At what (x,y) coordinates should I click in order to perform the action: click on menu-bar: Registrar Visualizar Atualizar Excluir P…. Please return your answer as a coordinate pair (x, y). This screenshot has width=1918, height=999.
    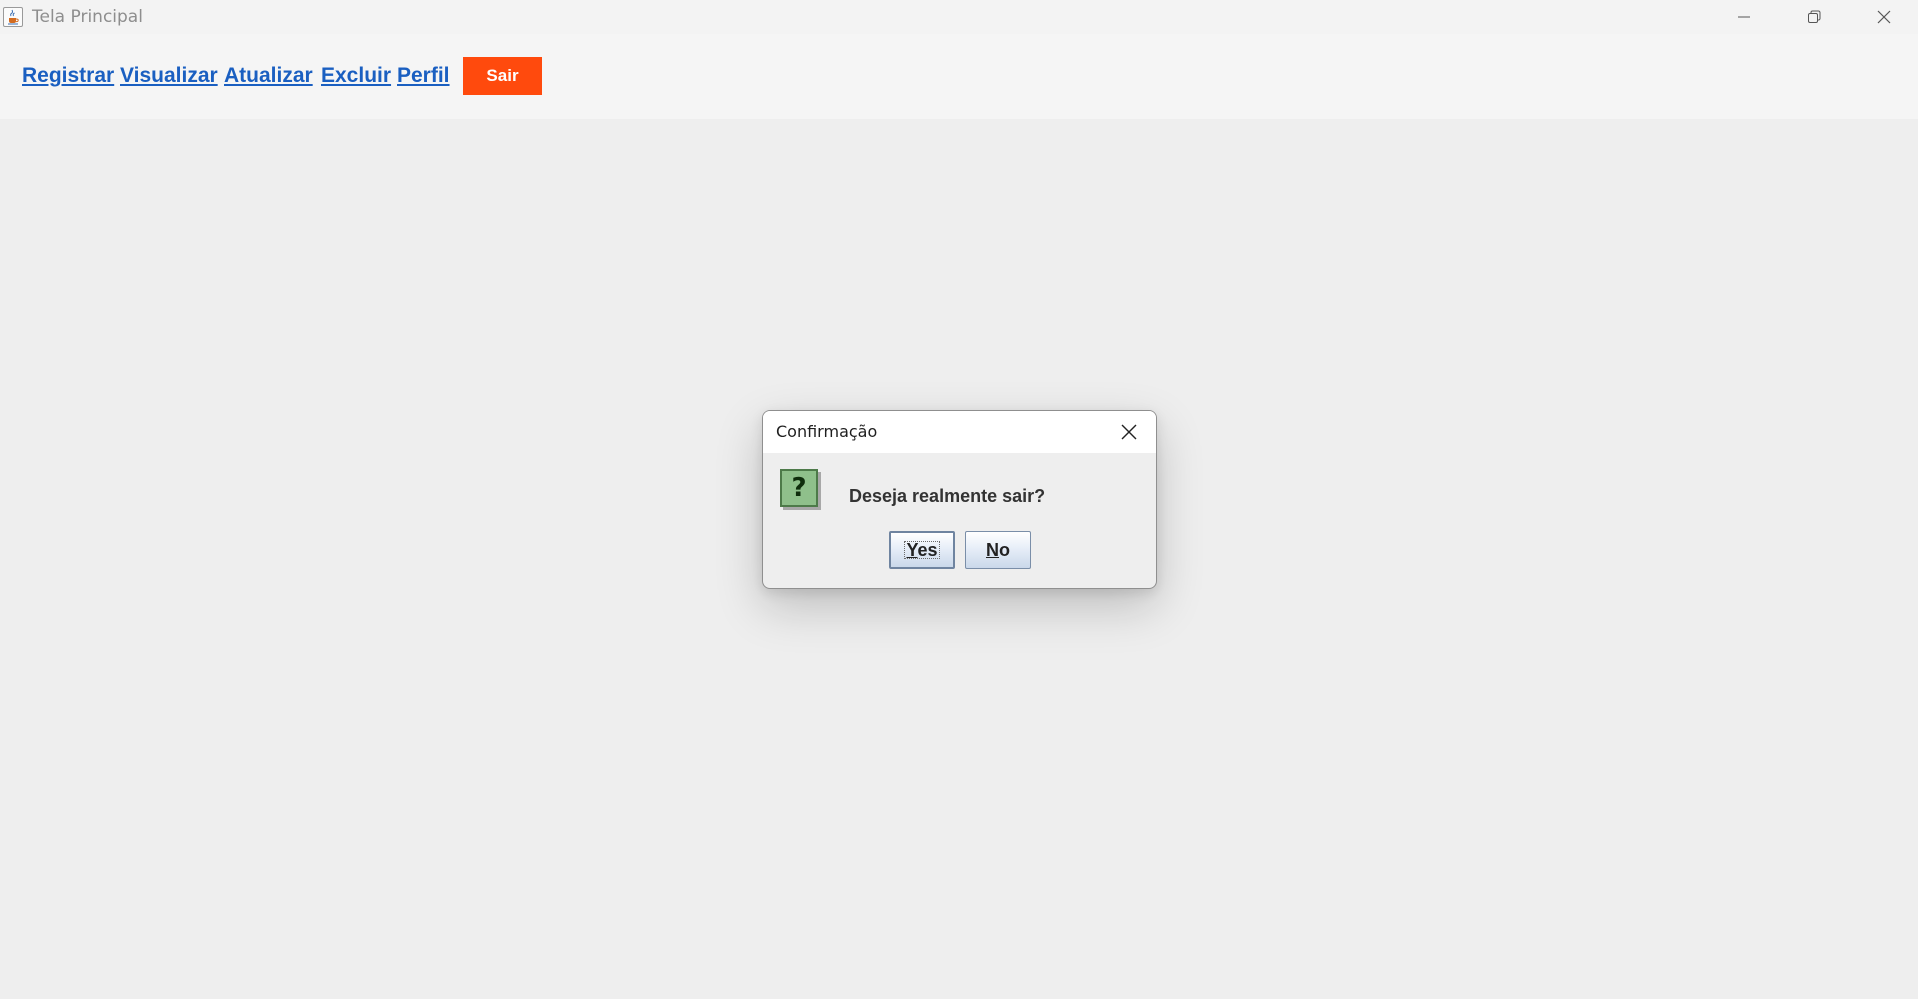
    Looking at the image, I should click on (959, 76).